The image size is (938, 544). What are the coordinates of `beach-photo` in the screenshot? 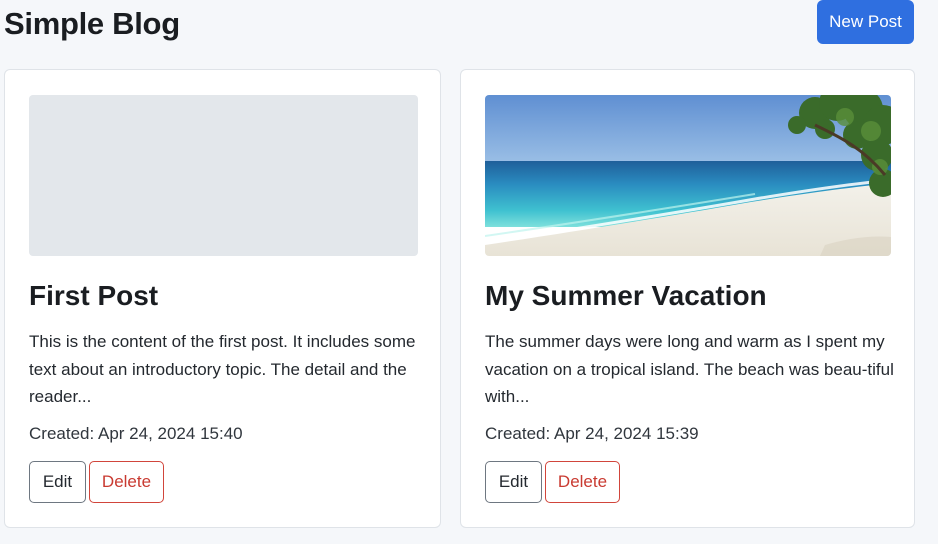 It's located at (688, 175).